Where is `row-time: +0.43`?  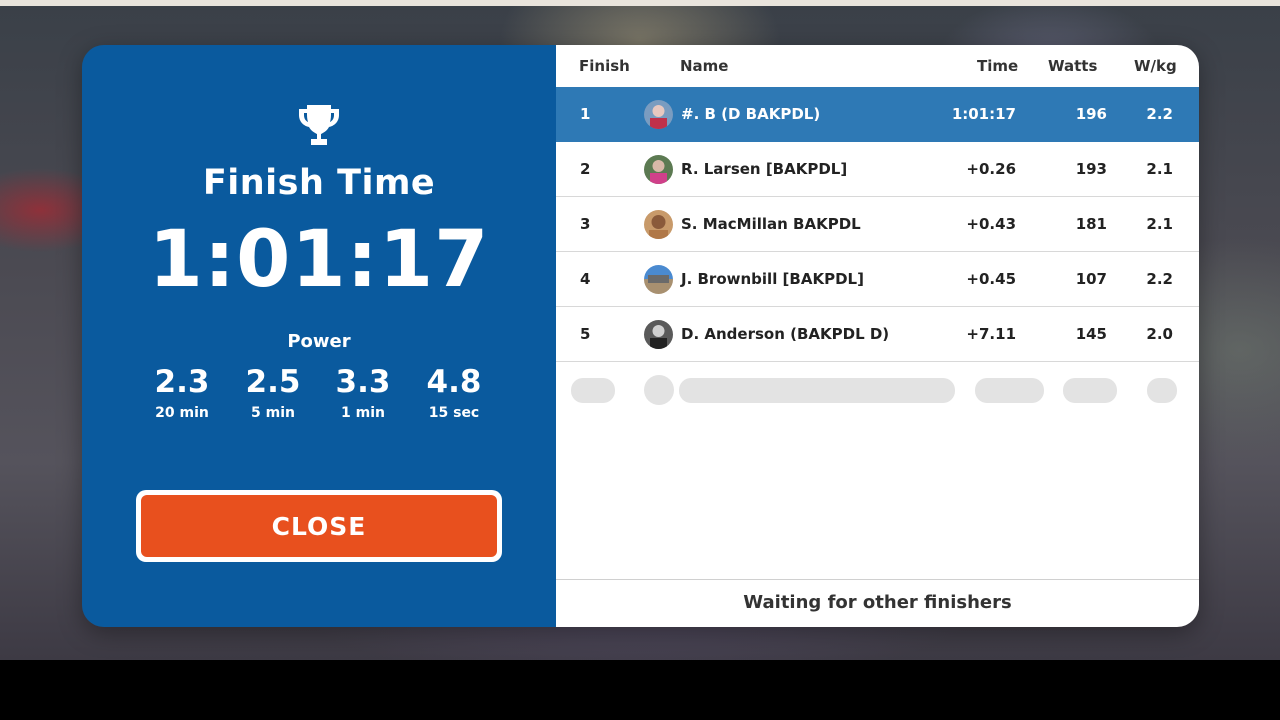 row-time: +0.43 is located at coordinates (991, 224).